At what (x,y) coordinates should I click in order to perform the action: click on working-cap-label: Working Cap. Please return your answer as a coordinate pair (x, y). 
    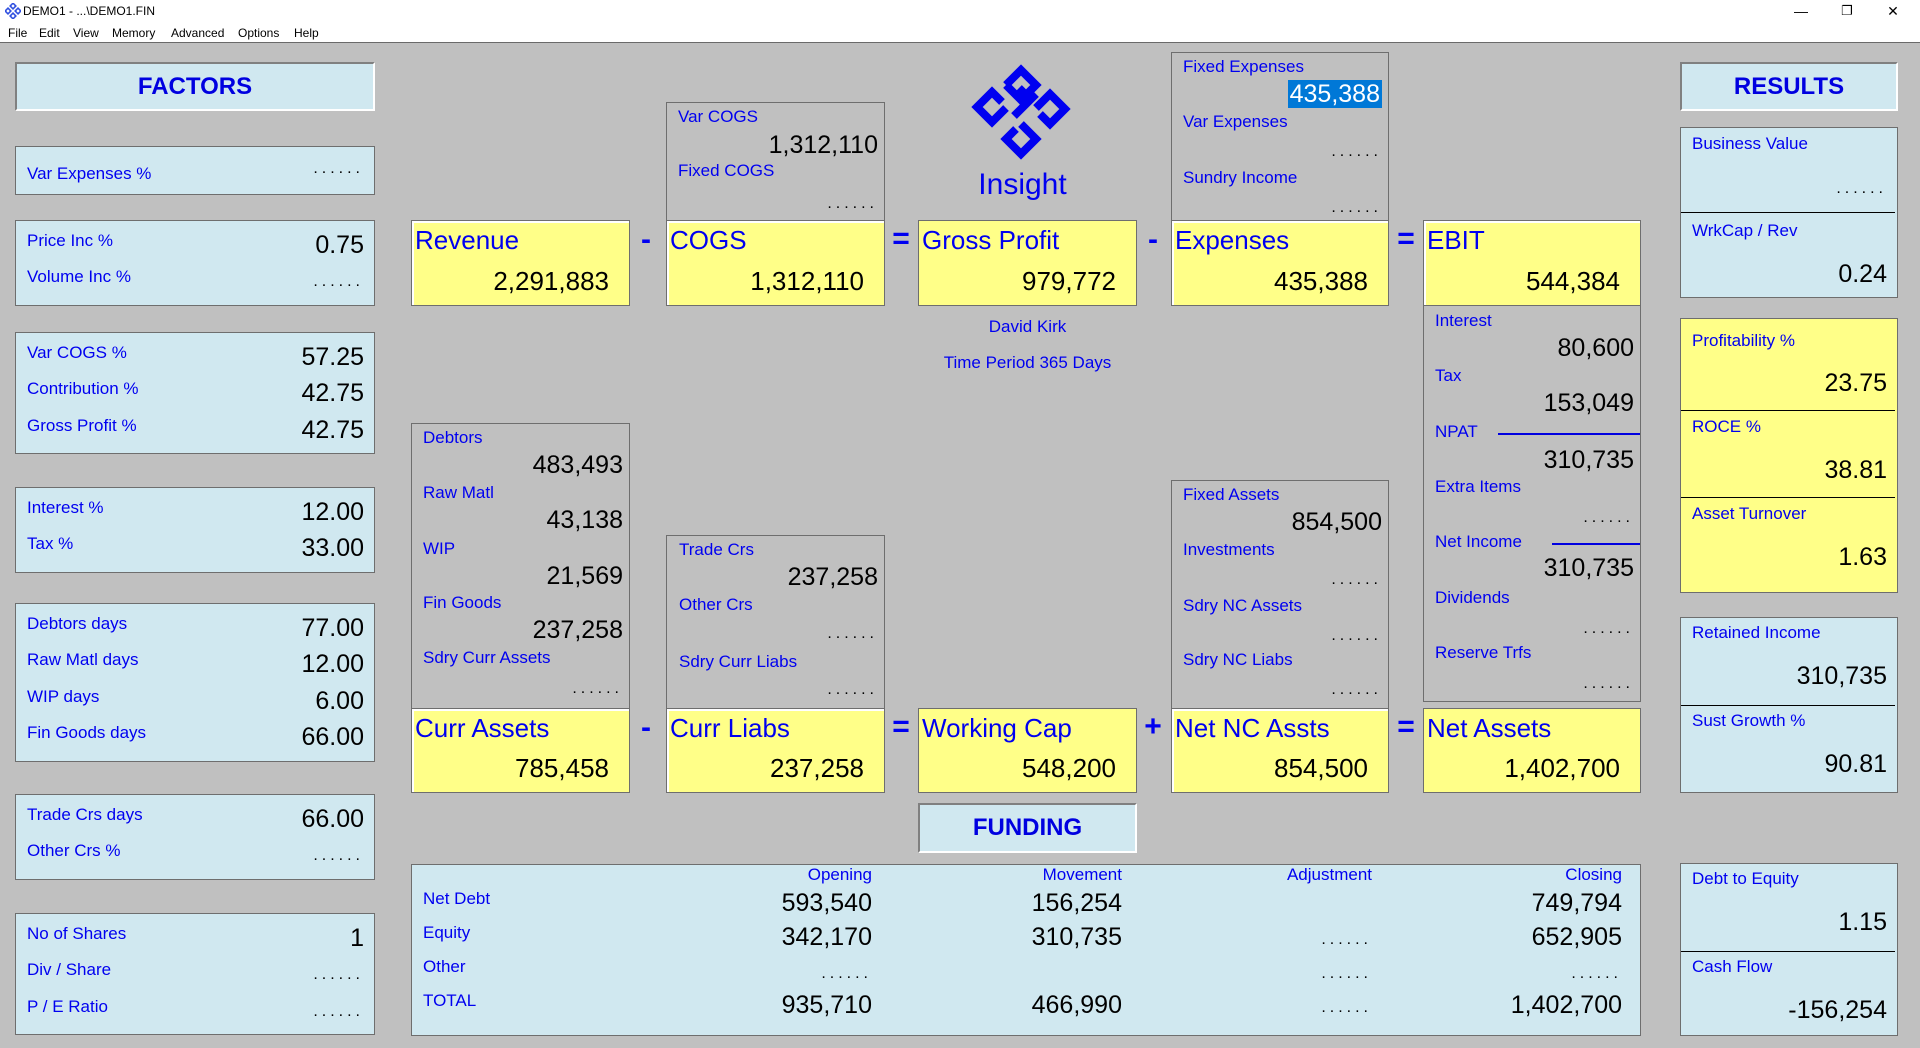
    Looking at the image, I should click on (997, 728).